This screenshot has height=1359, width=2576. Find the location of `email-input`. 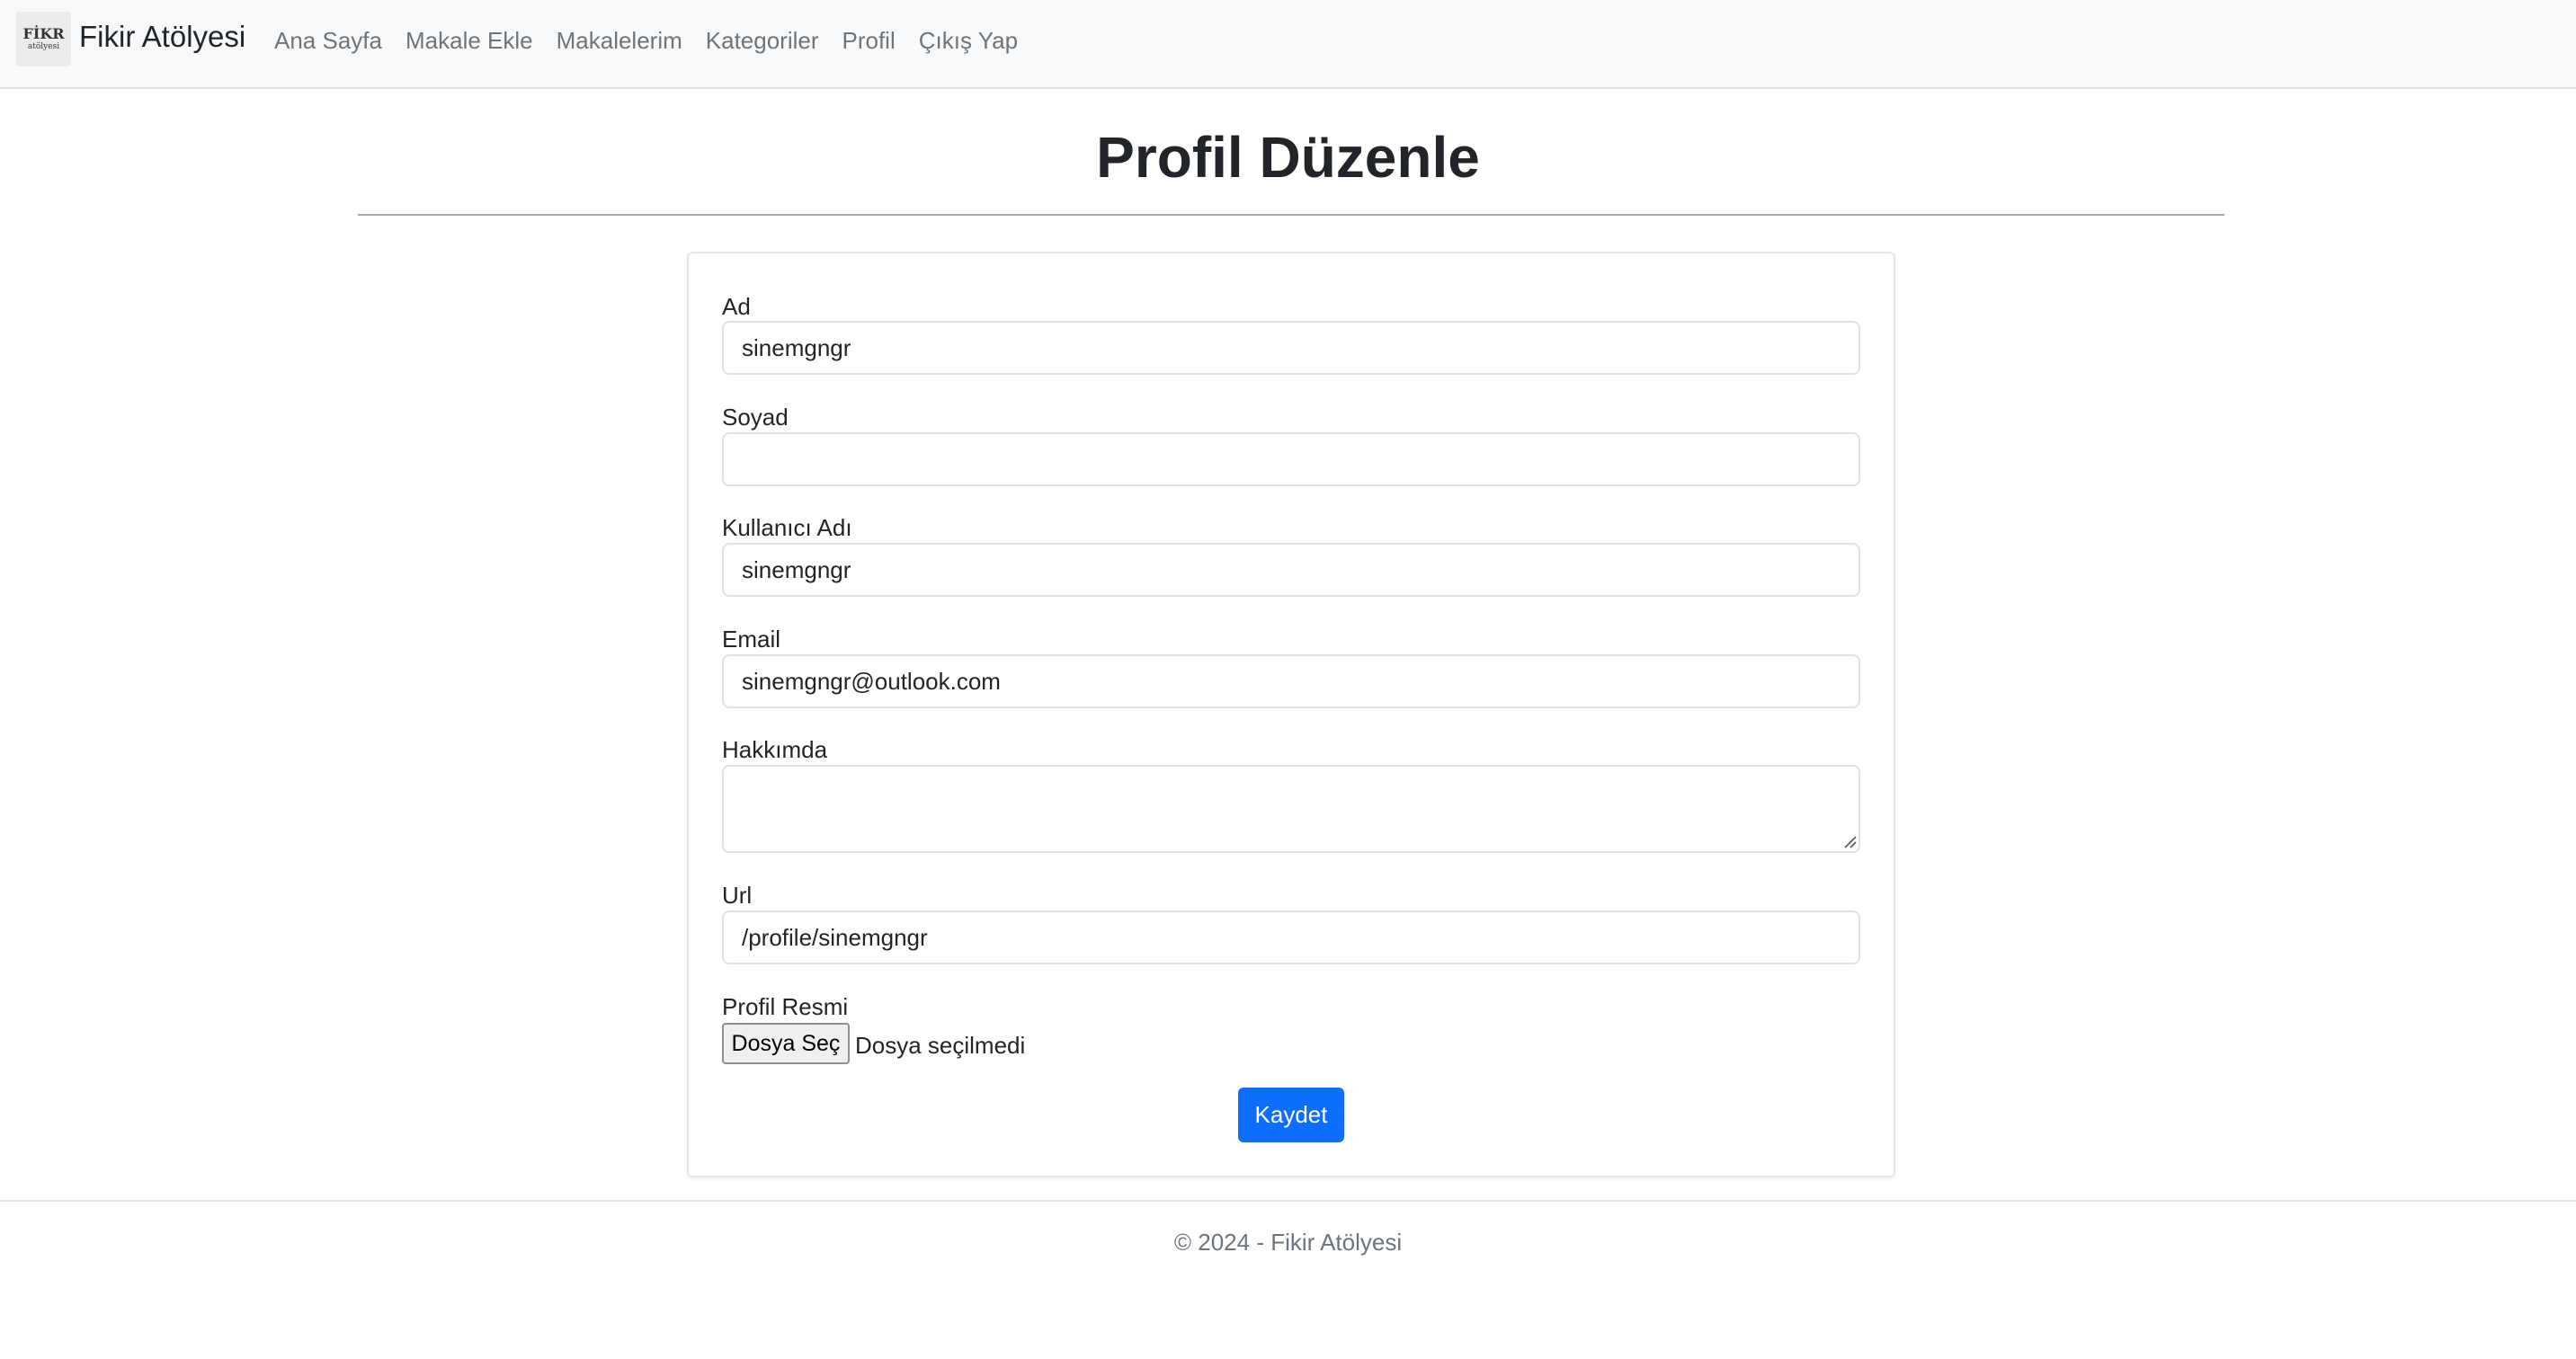

email-input is located at coordinates (1291, 681).